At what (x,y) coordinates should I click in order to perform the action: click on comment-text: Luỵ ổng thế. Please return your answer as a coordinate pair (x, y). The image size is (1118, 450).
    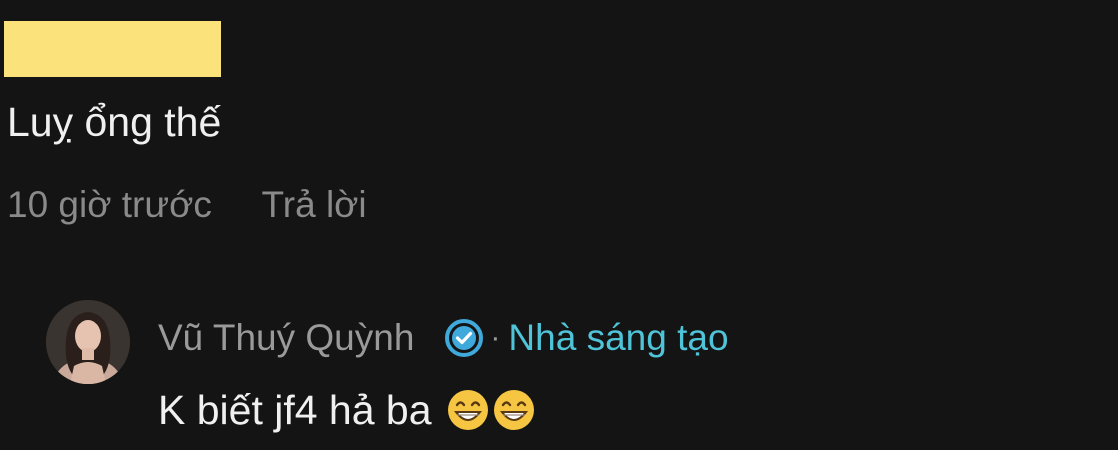
    Looking at the image, I should click on (114, 122).